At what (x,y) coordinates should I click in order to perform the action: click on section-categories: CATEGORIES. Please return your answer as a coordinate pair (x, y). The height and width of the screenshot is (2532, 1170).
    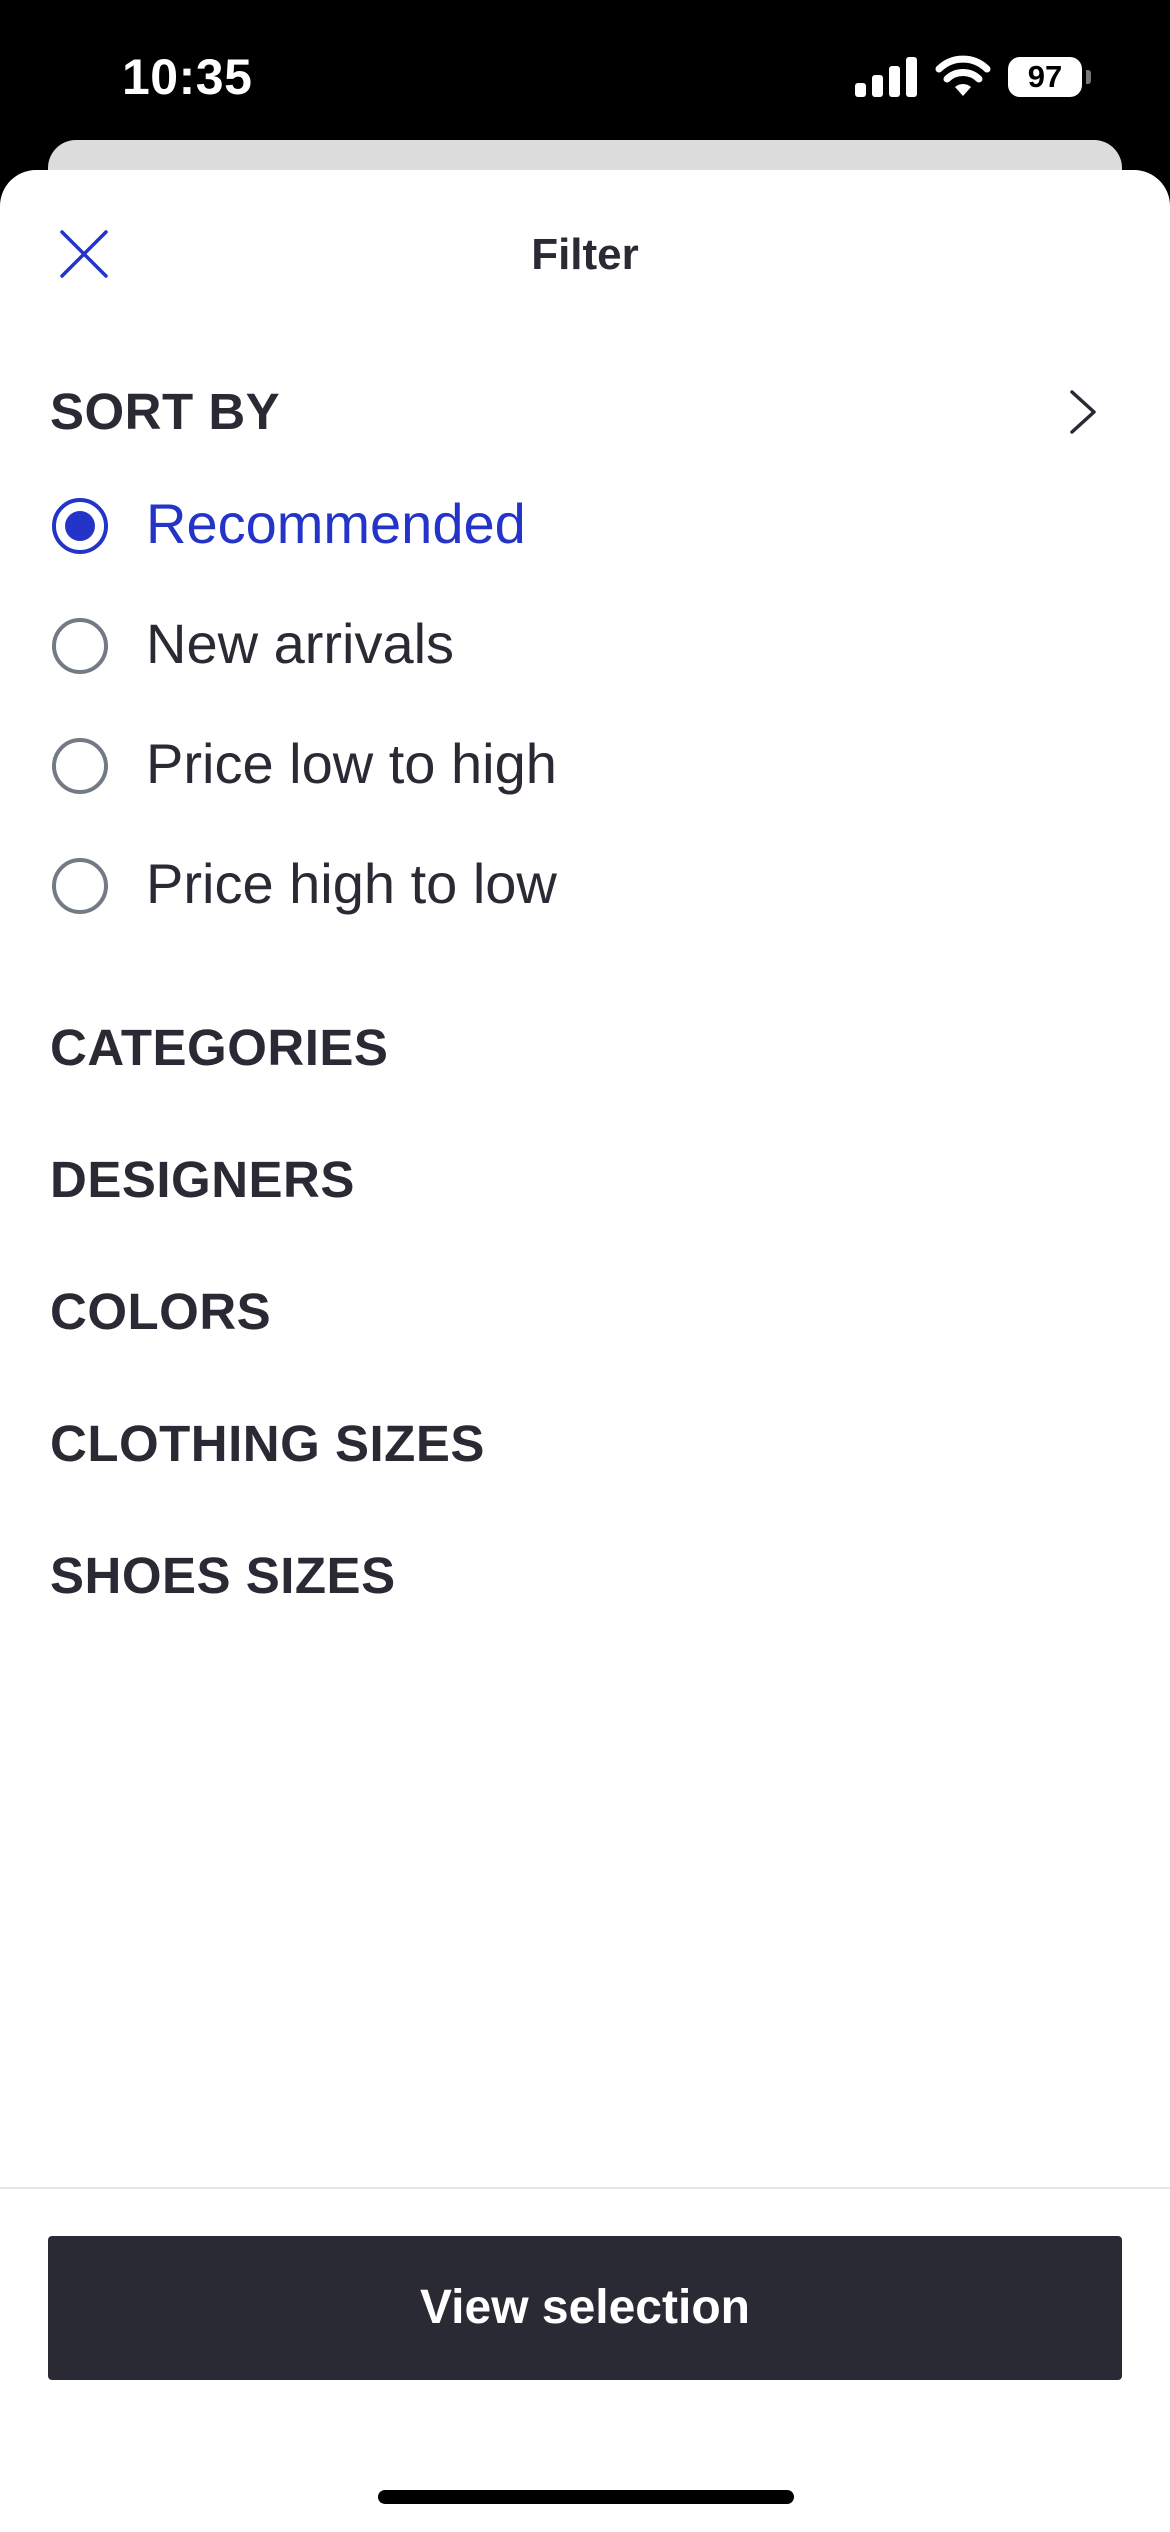
    Looking at the image, I should click on (219, 1047).